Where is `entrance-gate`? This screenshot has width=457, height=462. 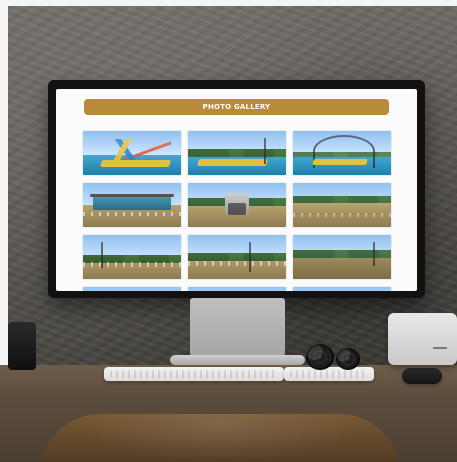
entrance-gate is located at coordinates (237, 203).